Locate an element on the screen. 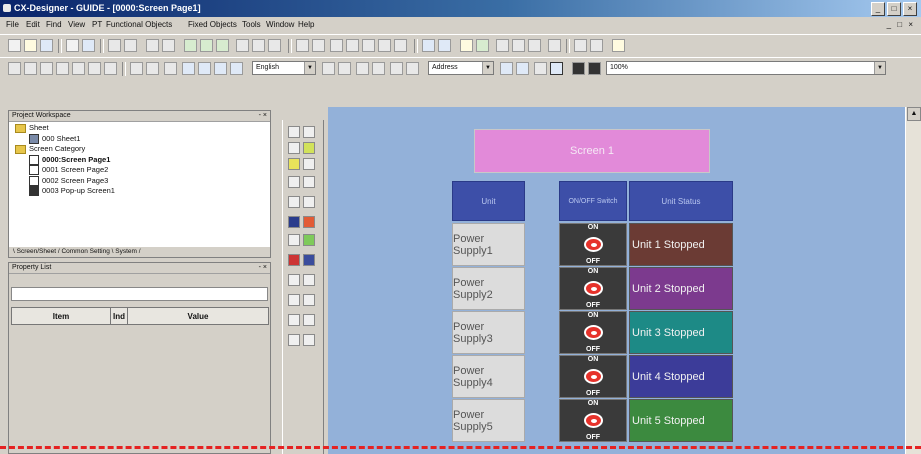  close-icon: - × is located at coordinates (263, 268).